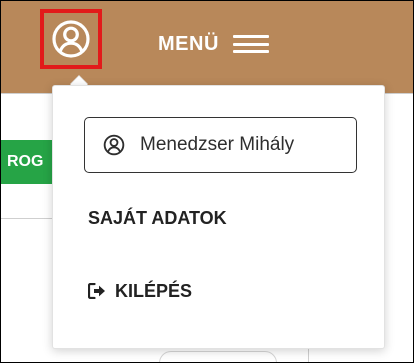 The width and height of the screenshot is (414, 363). Describe the element at coordinates (96, 291) in the screenshot. I see `sign-out-icon` at that location.